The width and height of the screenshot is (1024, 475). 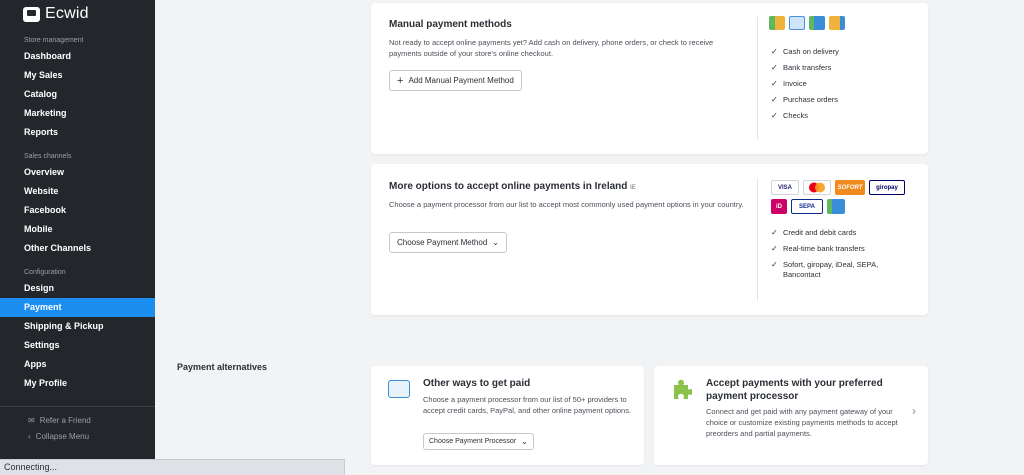 I want to click on sidebar-item-shipping: Shipping & Pickup, so click(x=77, y=326).